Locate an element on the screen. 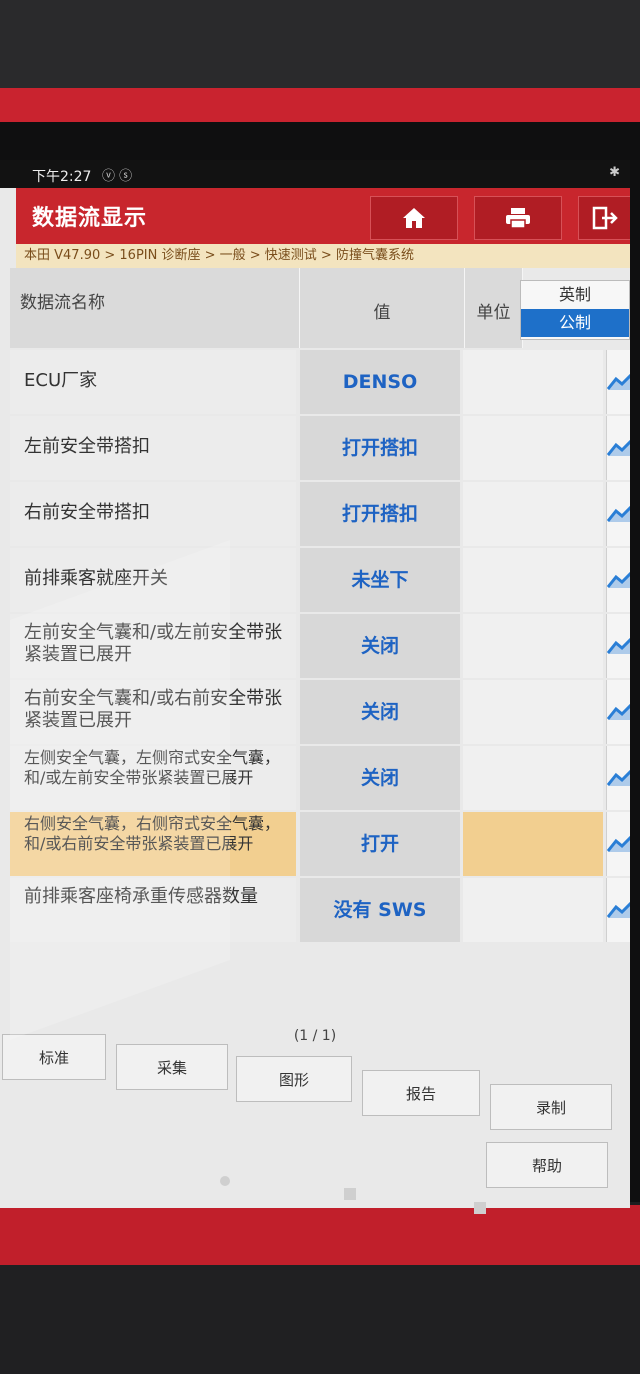 This screenshot has width=640, height=1374. row-name: 右侧安全气囊，右侧帘式安全气囊，和/或右前安全带张紧装置已展开 is located at coordinates (153, 844).